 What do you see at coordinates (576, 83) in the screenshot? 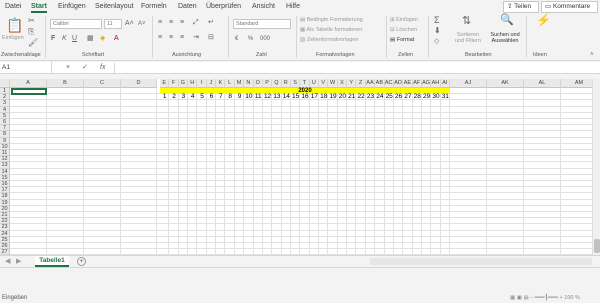
I see `column-header: AM` at bounding box center [576, 83].